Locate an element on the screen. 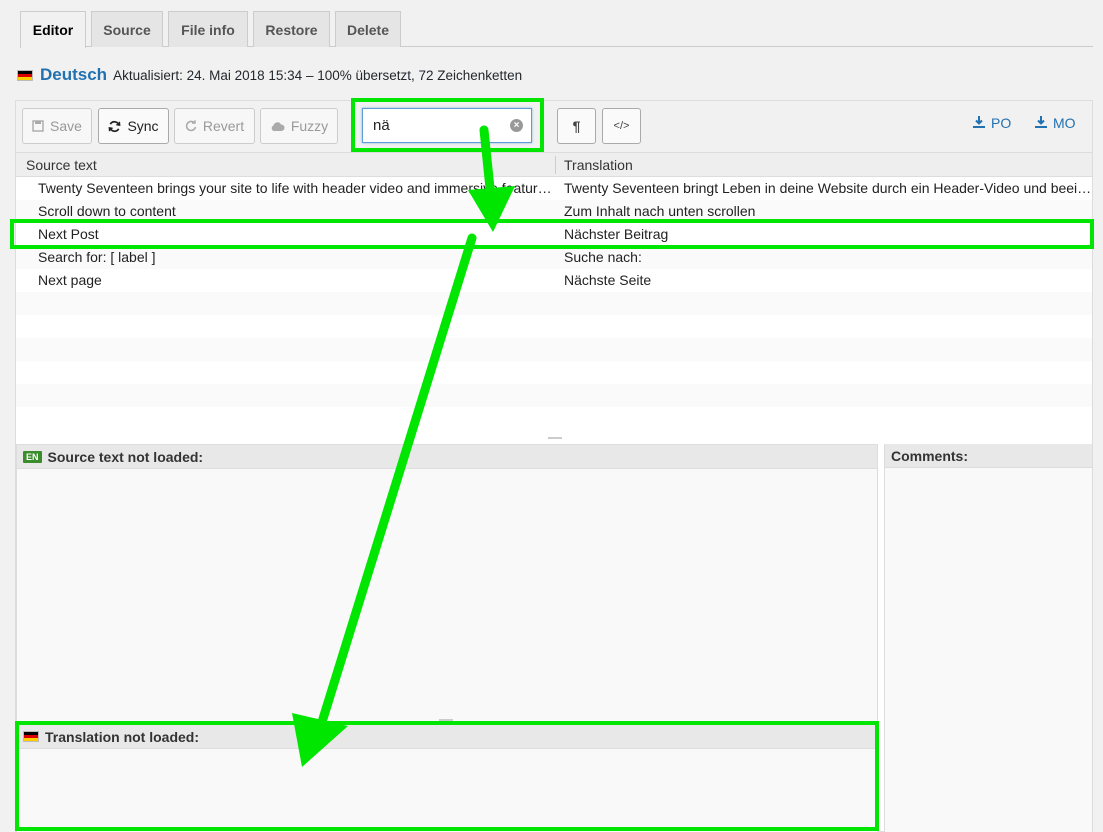 Image resolution: width=1103 pixels, height=832 pixels. translation-cell: Nächster Beitrag is located at coordinates (616, 234).